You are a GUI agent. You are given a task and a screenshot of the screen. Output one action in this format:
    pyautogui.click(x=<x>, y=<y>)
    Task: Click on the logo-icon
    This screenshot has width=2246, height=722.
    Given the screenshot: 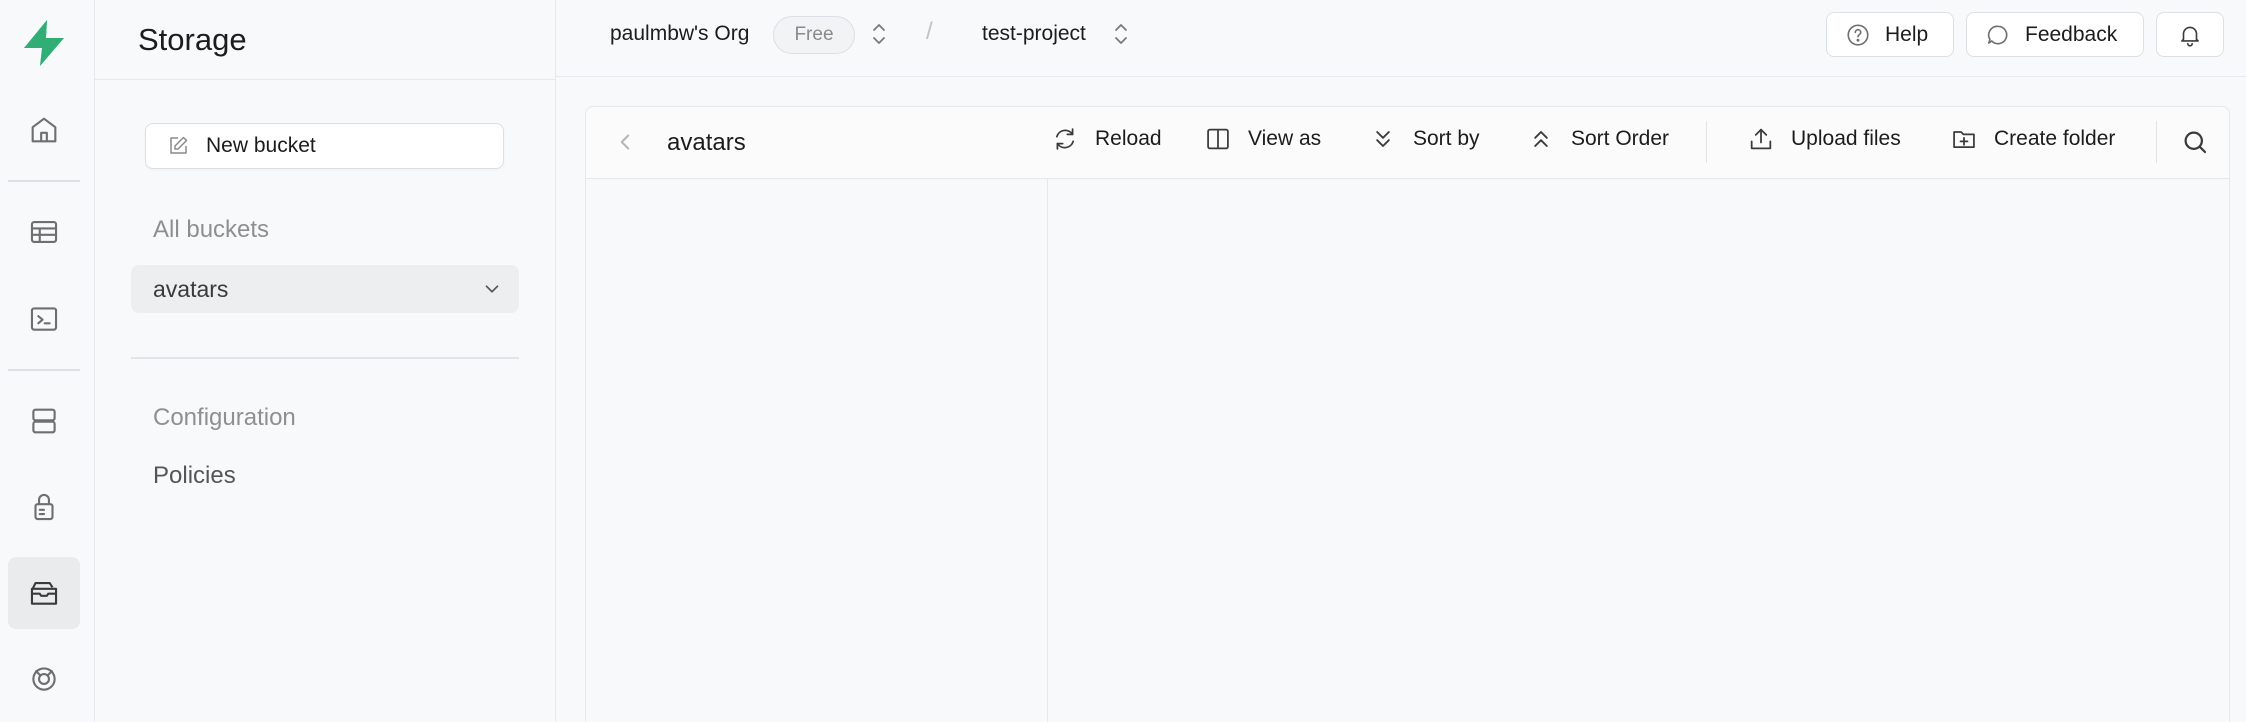 What is the action you would take?
    pyautogui.click(x=44, y=43)
    